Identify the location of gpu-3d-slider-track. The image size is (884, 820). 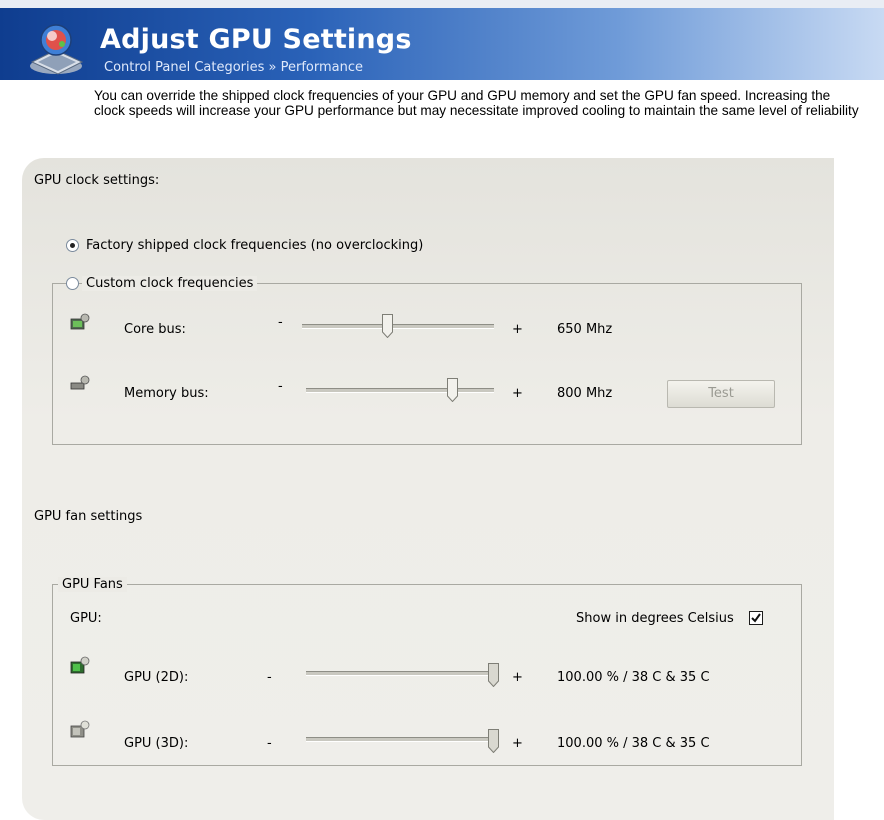
(400, 739).